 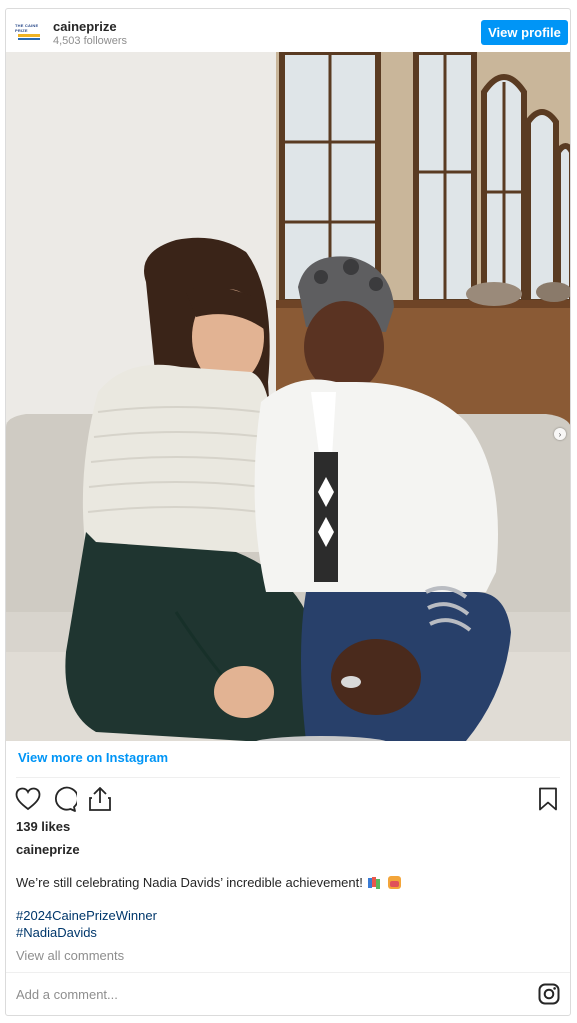 What do you see at coordinates (374, 883) in the screenshot?
I see `books-emoji-icon` at bounding box center [374, 883].